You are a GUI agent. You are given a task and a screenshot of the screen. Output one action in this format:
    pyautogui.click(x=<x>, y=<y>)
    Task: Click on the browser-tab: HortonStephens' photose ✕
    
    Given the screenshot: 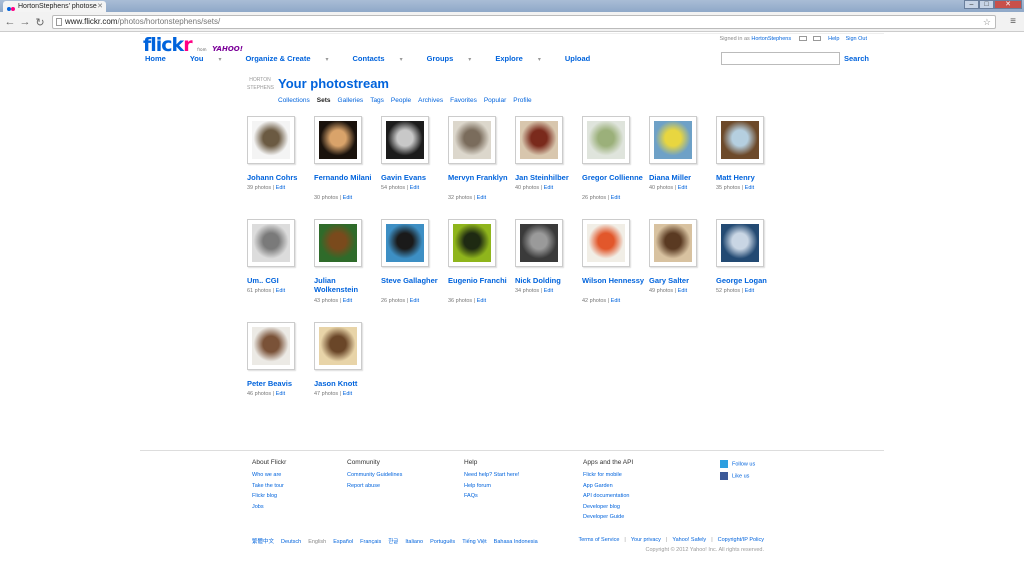 What is the action you would take?
    pyautogui.click(x=54, y=6)
    